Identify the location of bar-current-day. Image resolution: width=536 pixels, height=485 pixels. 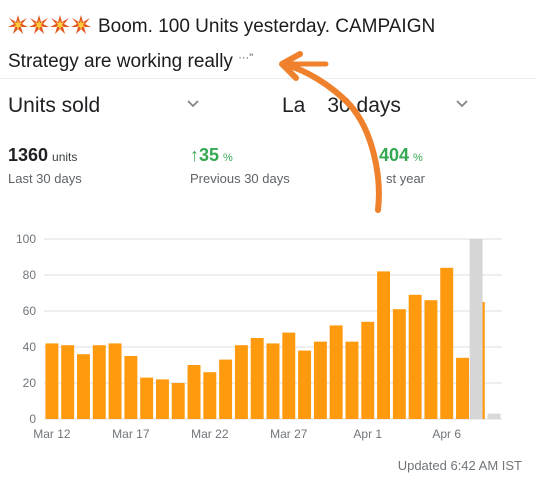
(494, 416).